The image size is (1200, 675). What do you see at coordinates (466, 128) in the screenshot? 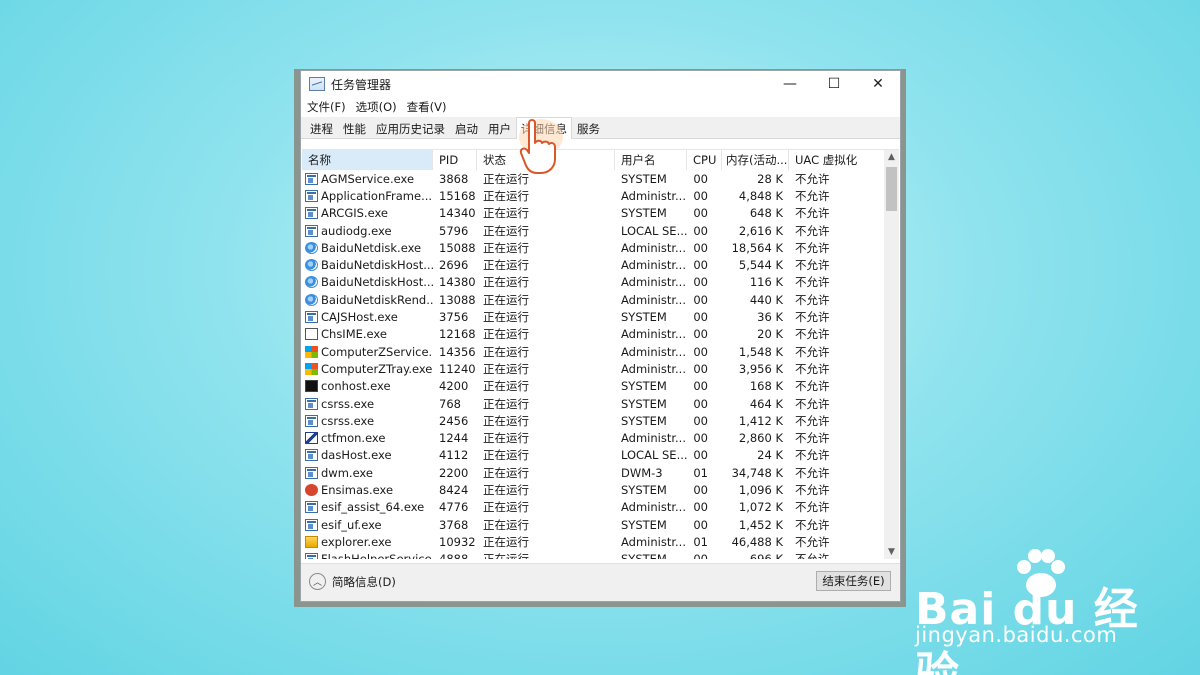
I see `tab-startup: 启动` at bounding box center [466, 128].